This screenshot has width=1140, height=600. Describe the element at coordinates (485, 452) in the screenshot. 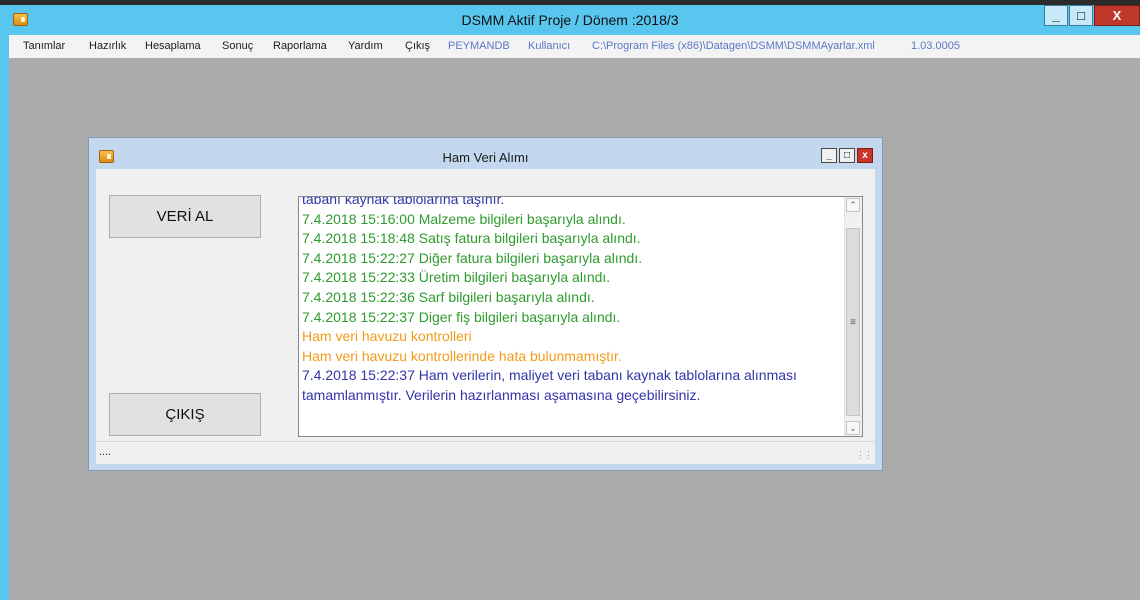

I see `status-bar: .... ⋮⋮` at that location.